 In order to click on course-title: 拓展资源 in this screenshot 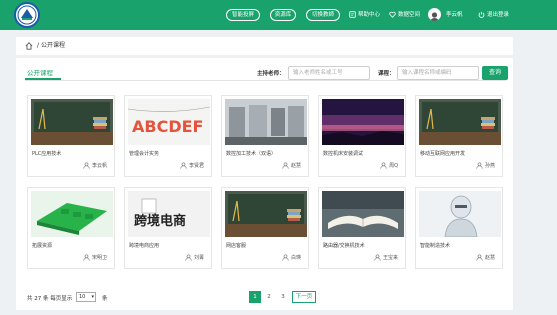, I will do `click(42, 246)`.